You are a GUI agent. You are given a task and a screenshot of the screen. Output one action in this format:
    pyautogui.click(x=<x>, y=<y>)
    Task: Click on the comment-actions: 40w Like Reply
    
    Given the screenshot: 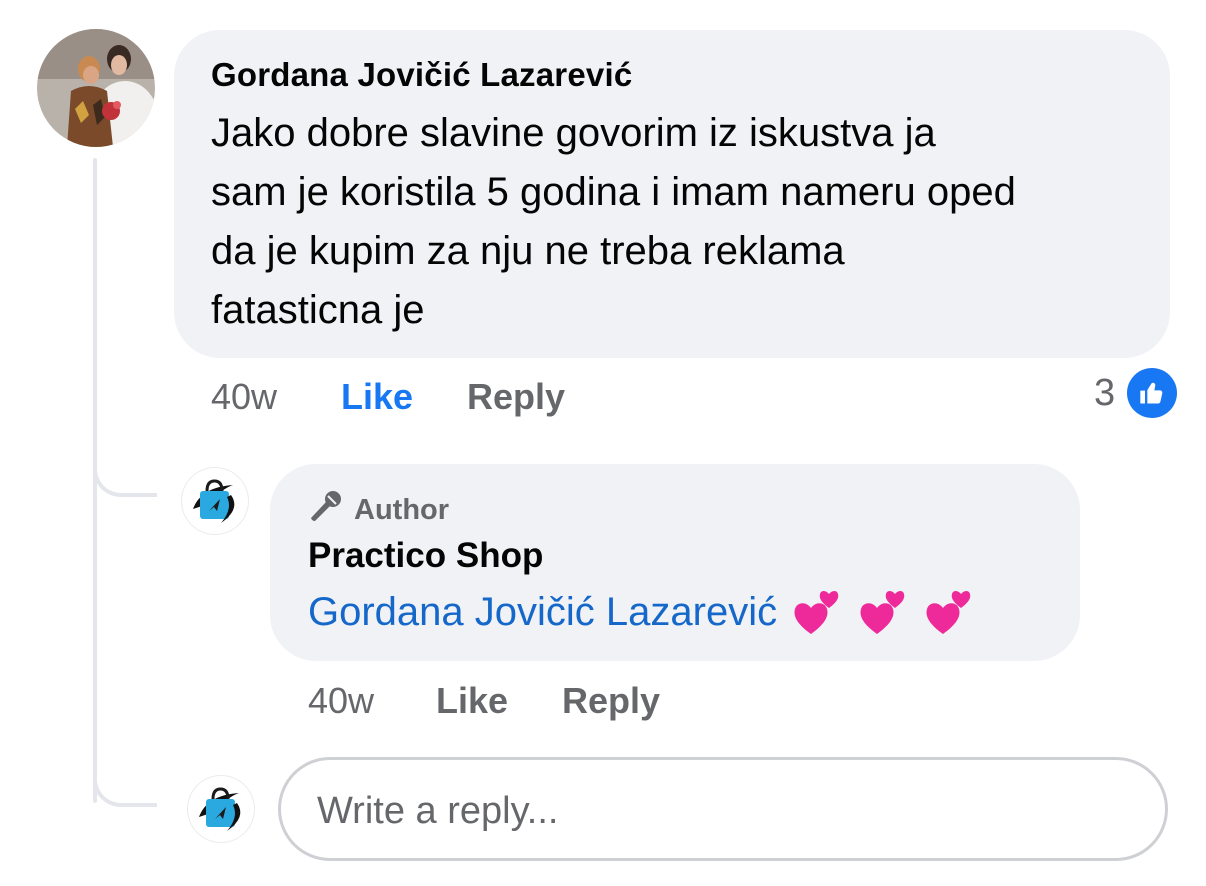 What is the action you would take?
    pyautogui.click(x=388, y=397)
    